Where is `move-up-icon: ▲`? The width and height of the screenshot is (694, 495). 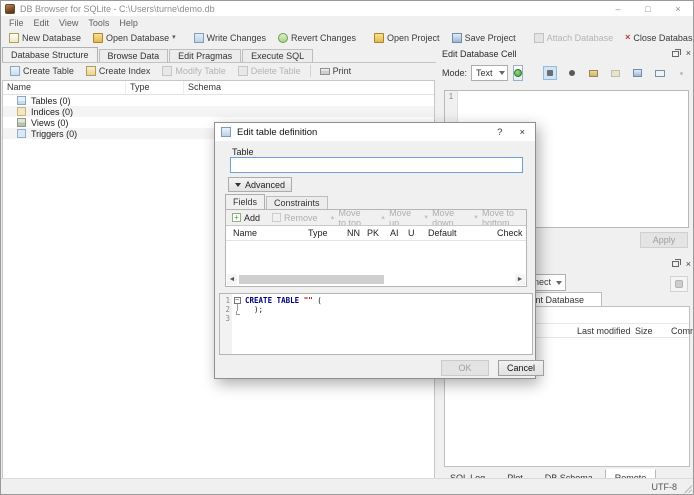 move-up-icon: ▲ is located at coordinates (383, 217).